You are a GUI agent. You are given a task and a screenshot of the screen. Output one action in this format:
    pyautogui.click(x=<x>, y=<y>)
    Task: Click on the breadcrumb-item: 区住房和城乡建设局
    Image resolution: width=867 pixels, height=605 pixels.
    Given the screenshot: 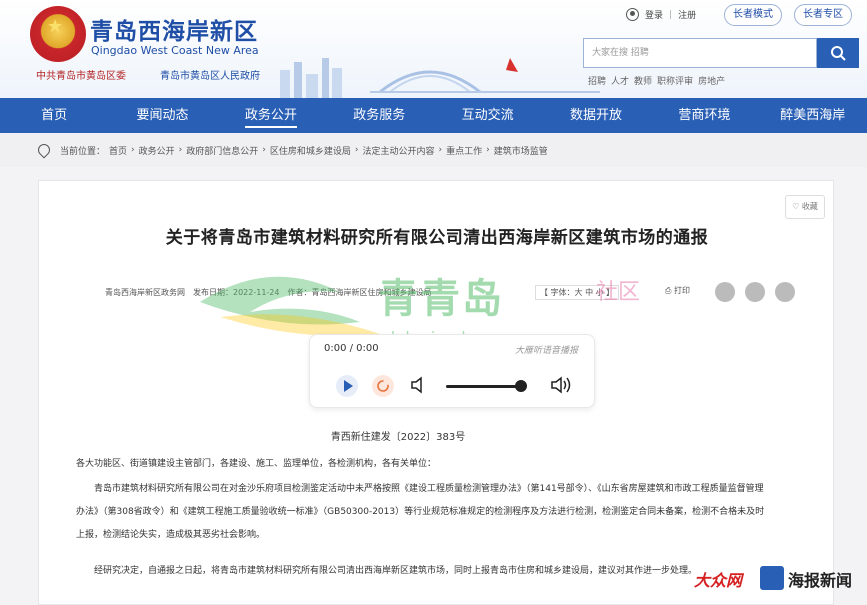 What is the action you would take?
    pyautogui.click(x=310, y=150)
    